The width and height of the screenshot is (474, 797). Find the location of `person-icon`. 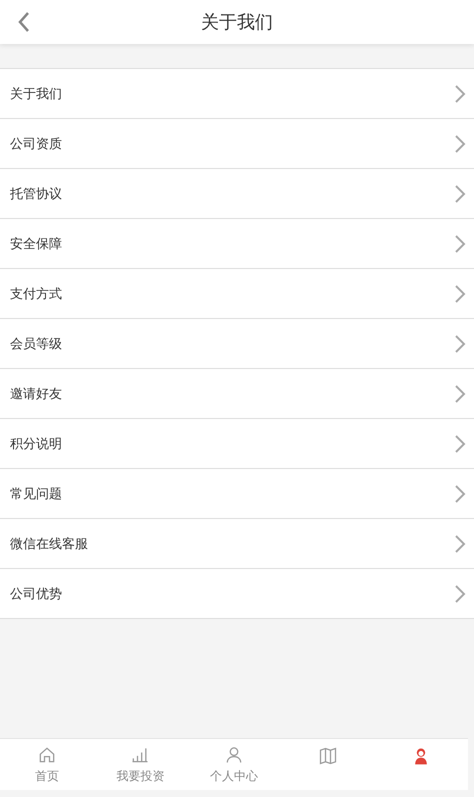

person-icon is located at coordinates (234, 754).